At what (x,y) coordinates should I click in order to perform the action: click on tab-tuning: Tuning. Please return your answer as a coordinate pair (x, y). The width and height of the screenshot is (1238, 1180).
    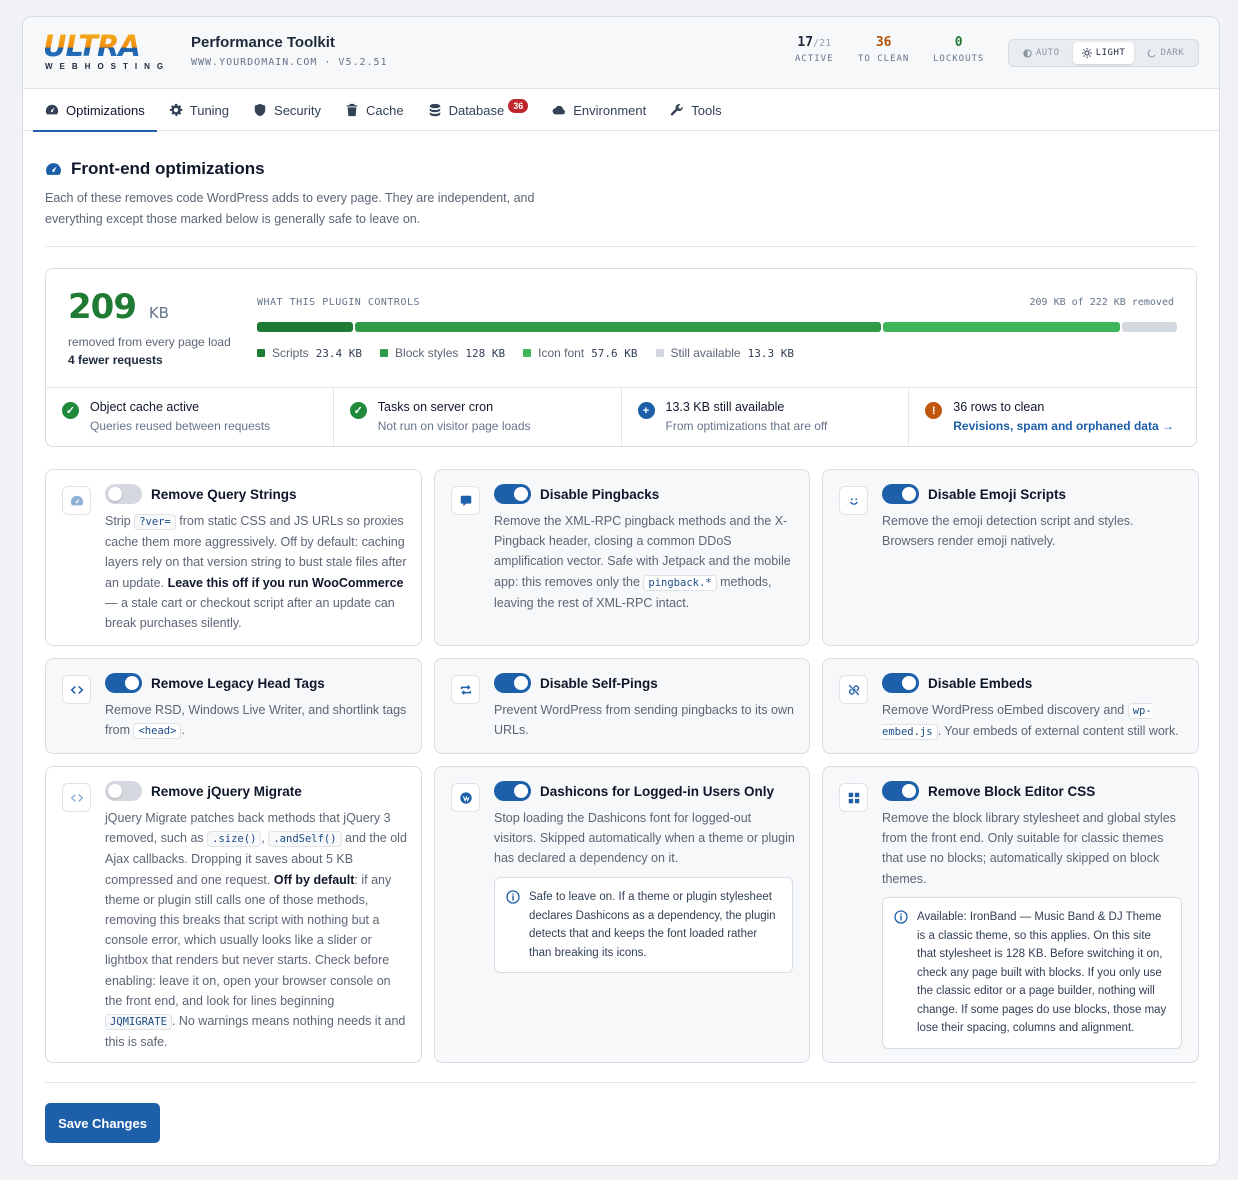
    Looking at the image, I should click on (199, 110).